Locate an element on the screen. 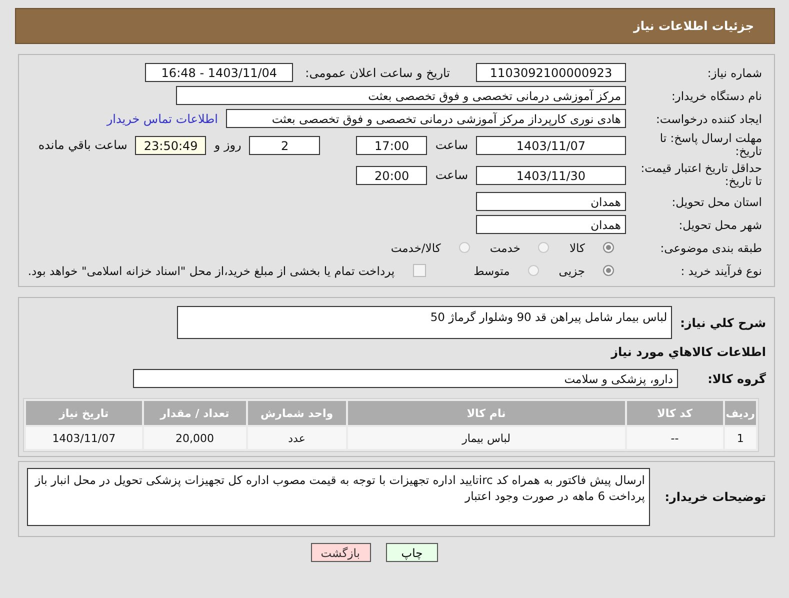 Image resolution: width=789 pixels, height=598 pixels. column-header: ردیف is located at coordinates (740, 413).